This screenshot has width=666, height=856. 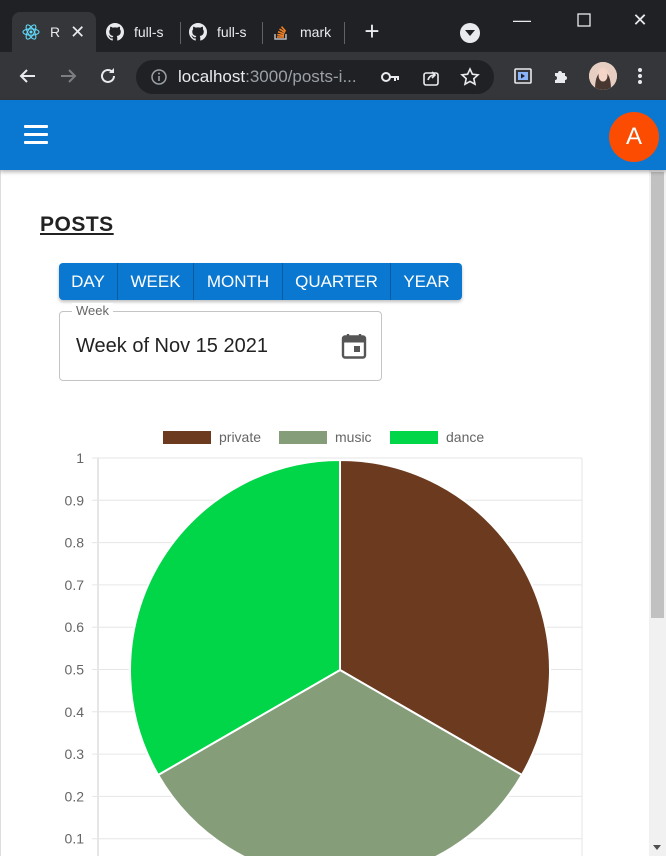 What do you see at coordinates (390, 79) in the screenshot?
I see `key-icon` at bounding box center [390, 79].